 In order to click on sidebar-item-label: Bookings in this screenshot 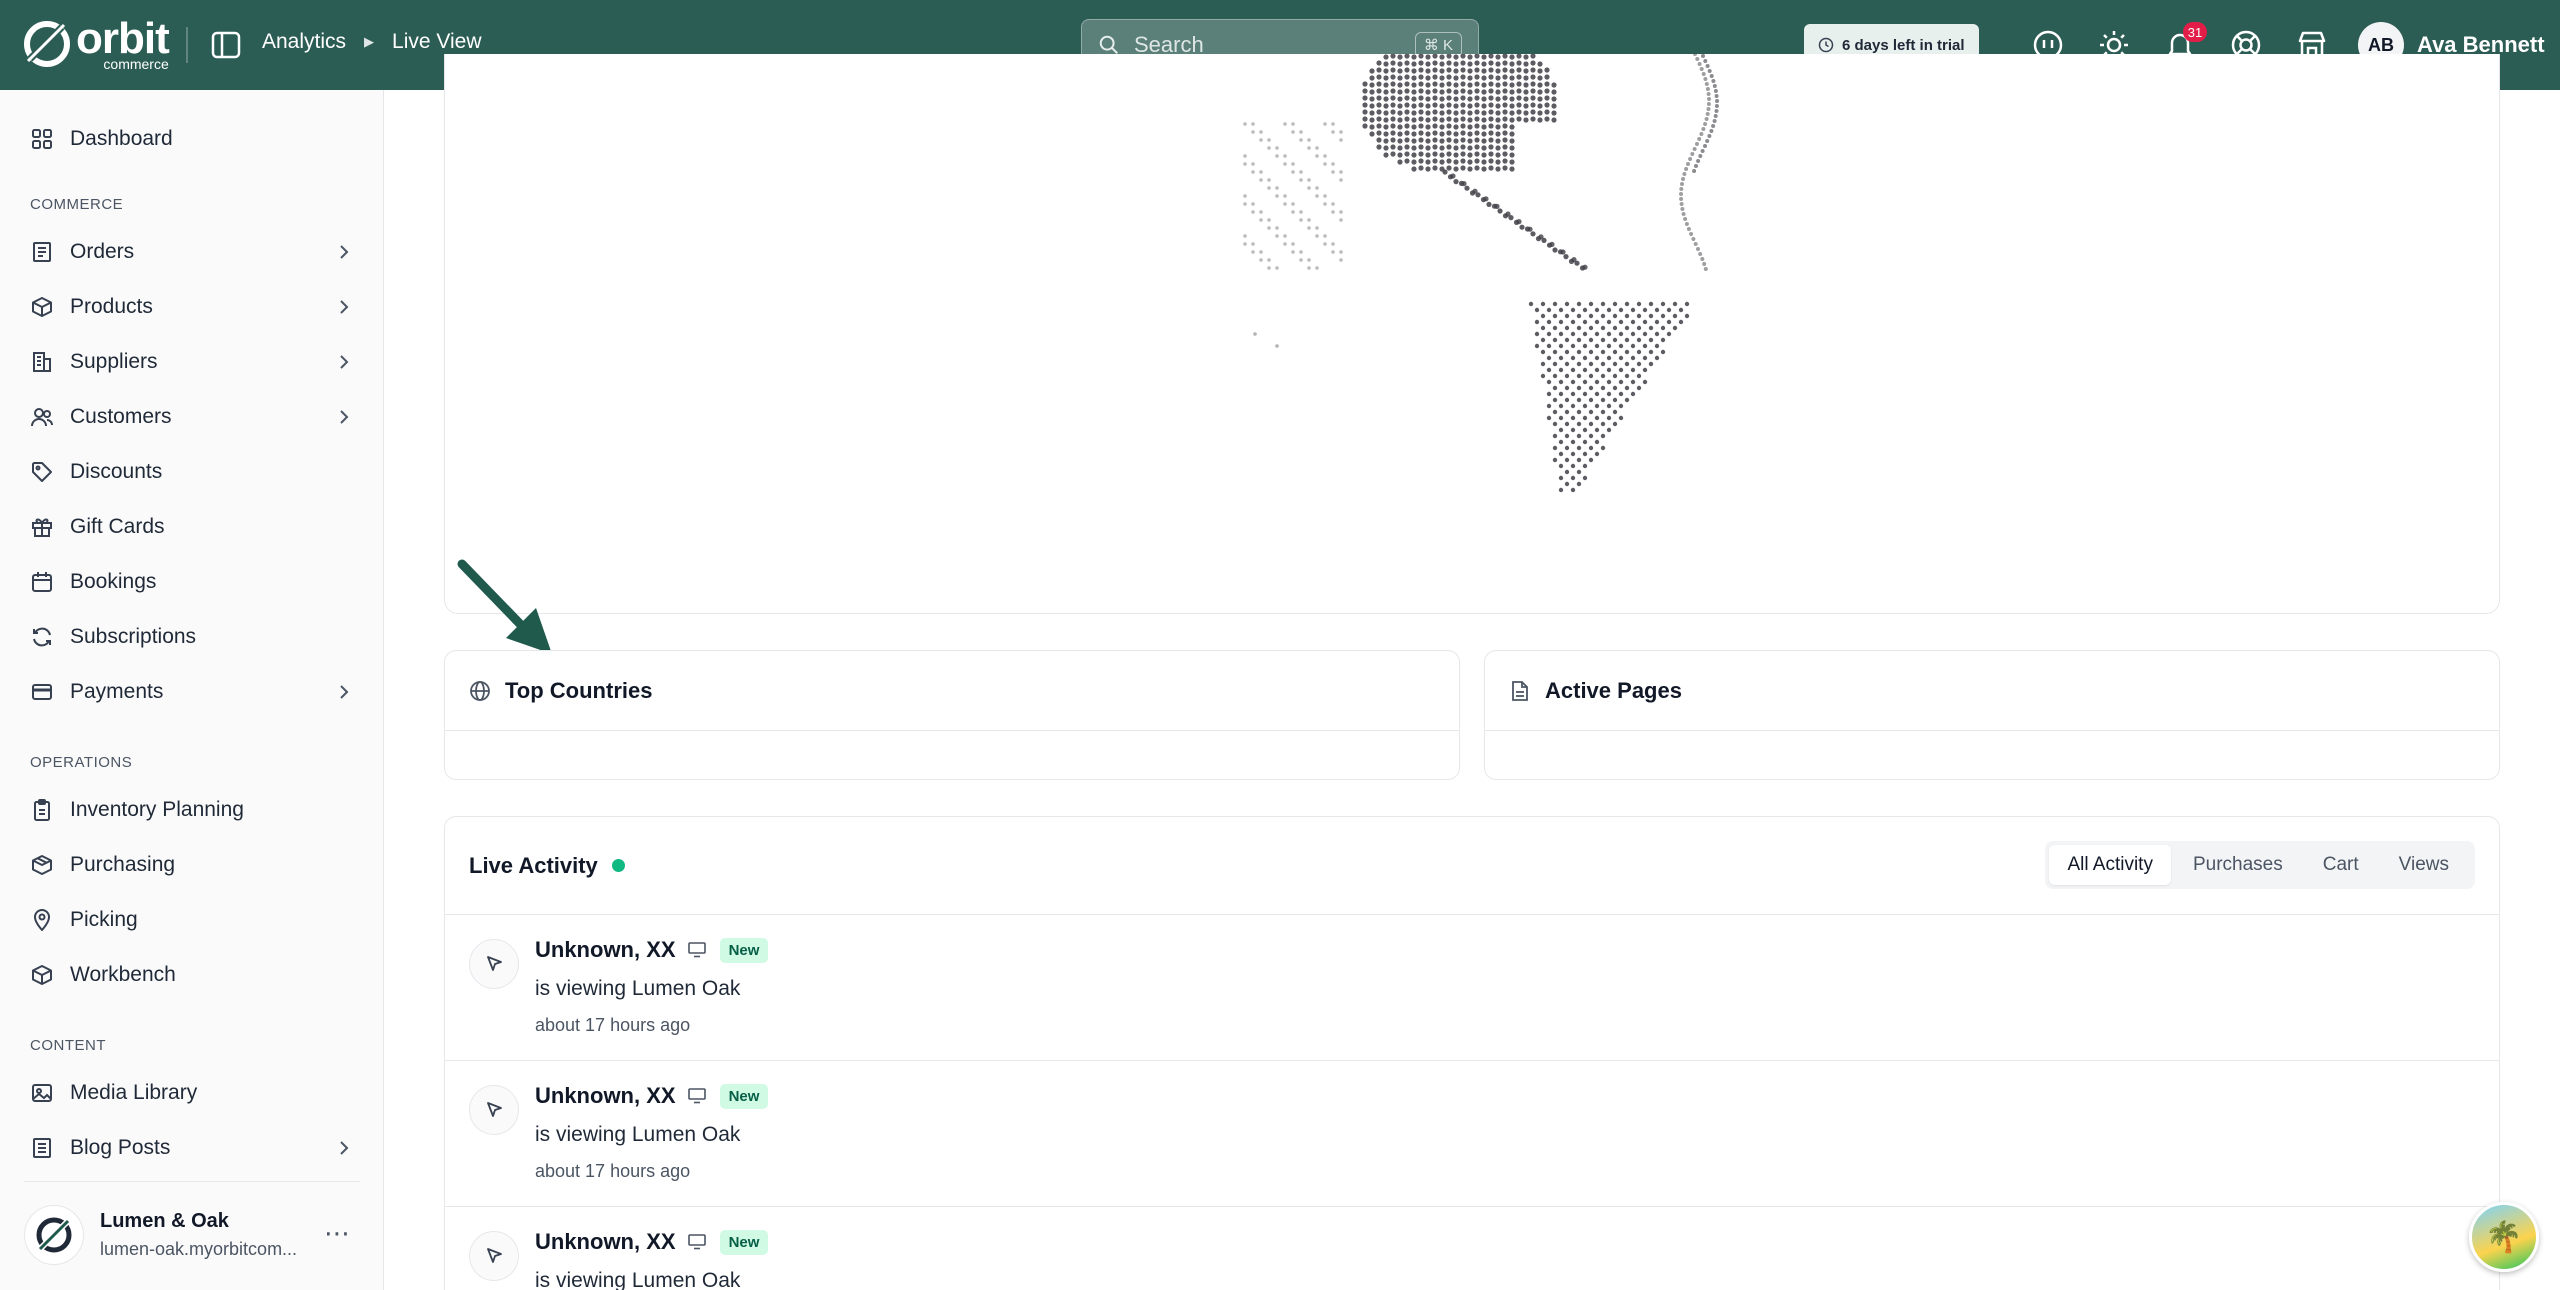, I will do `click(113, 581)`.